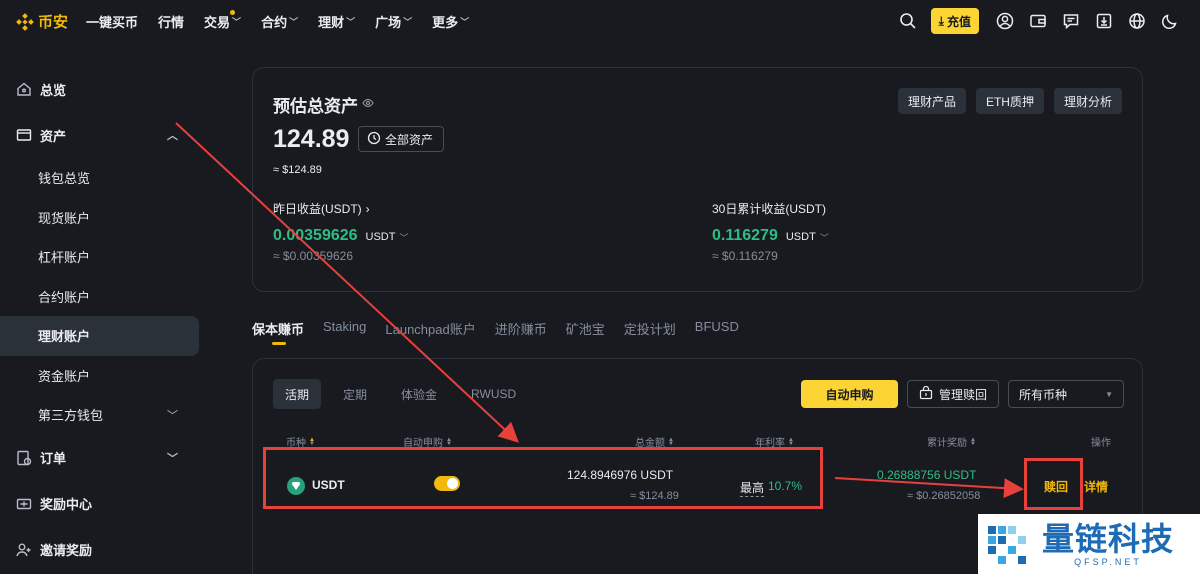  Describe the element at coordinates (929, 488) in the screenshot. I see `arrow-to-redeem` at that location.